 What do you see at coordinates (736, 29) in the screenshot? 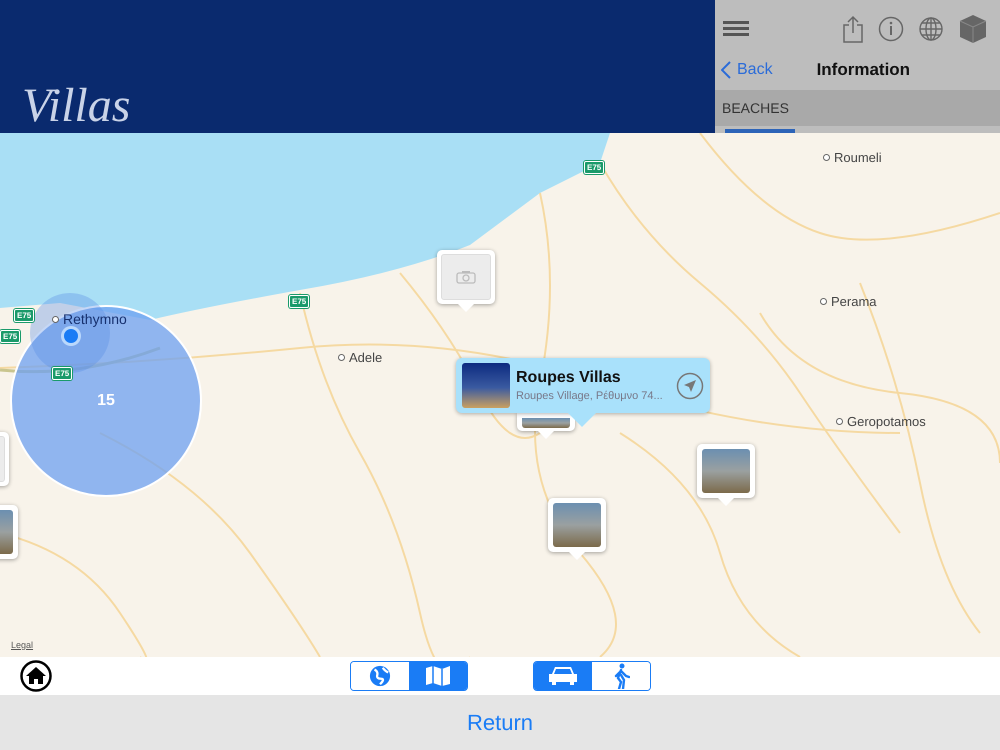
I see `menu-icon` at bounding box center [736, 29].